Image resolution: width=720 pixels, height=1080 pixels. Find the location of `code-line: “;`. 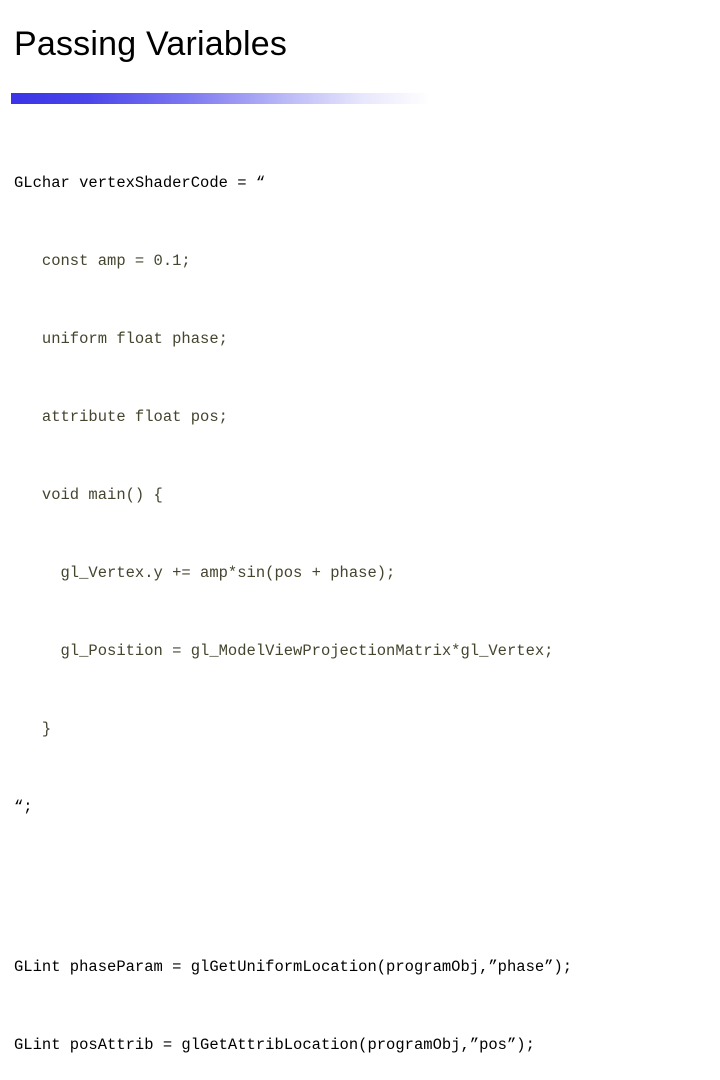

code-line: “; is located at coordinates (23, 807).